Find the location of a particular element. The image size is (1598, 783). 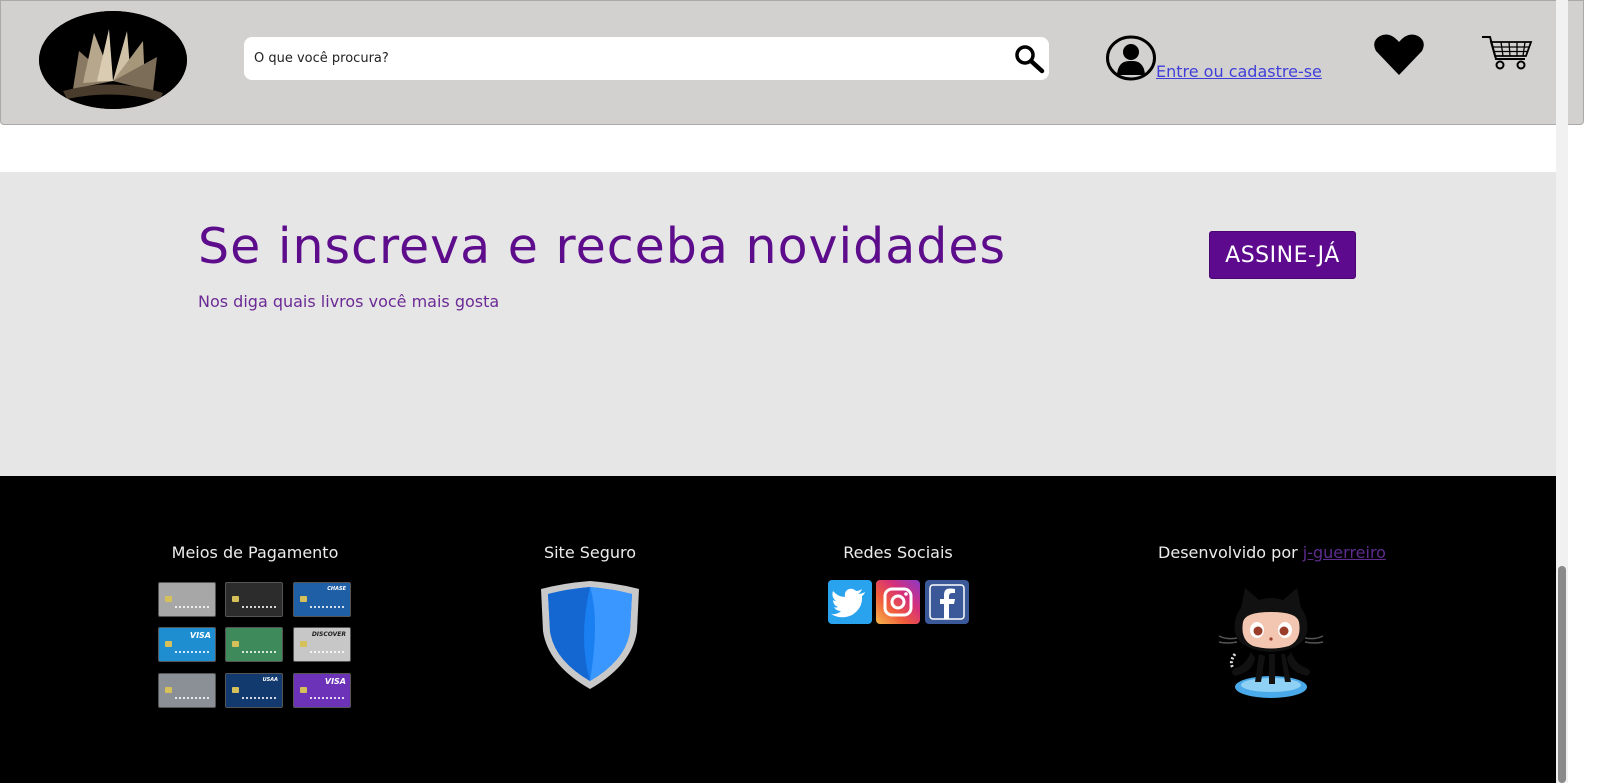

card-brand: USAA is located at coordinates (270, 680).